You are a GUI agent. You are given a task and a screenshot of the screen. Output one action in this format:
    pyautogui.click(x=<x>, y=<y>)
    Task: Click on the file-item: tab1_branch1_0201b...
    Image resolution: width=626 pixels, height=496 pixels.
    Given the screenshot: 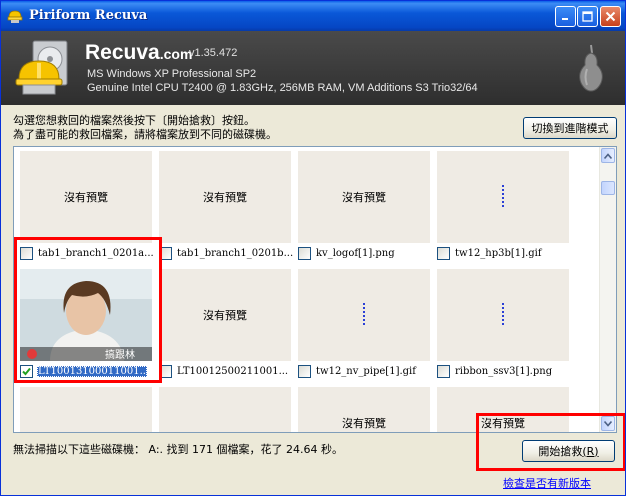 What is the action you would take?
    pyautogui.click(x=229, y=253)
    